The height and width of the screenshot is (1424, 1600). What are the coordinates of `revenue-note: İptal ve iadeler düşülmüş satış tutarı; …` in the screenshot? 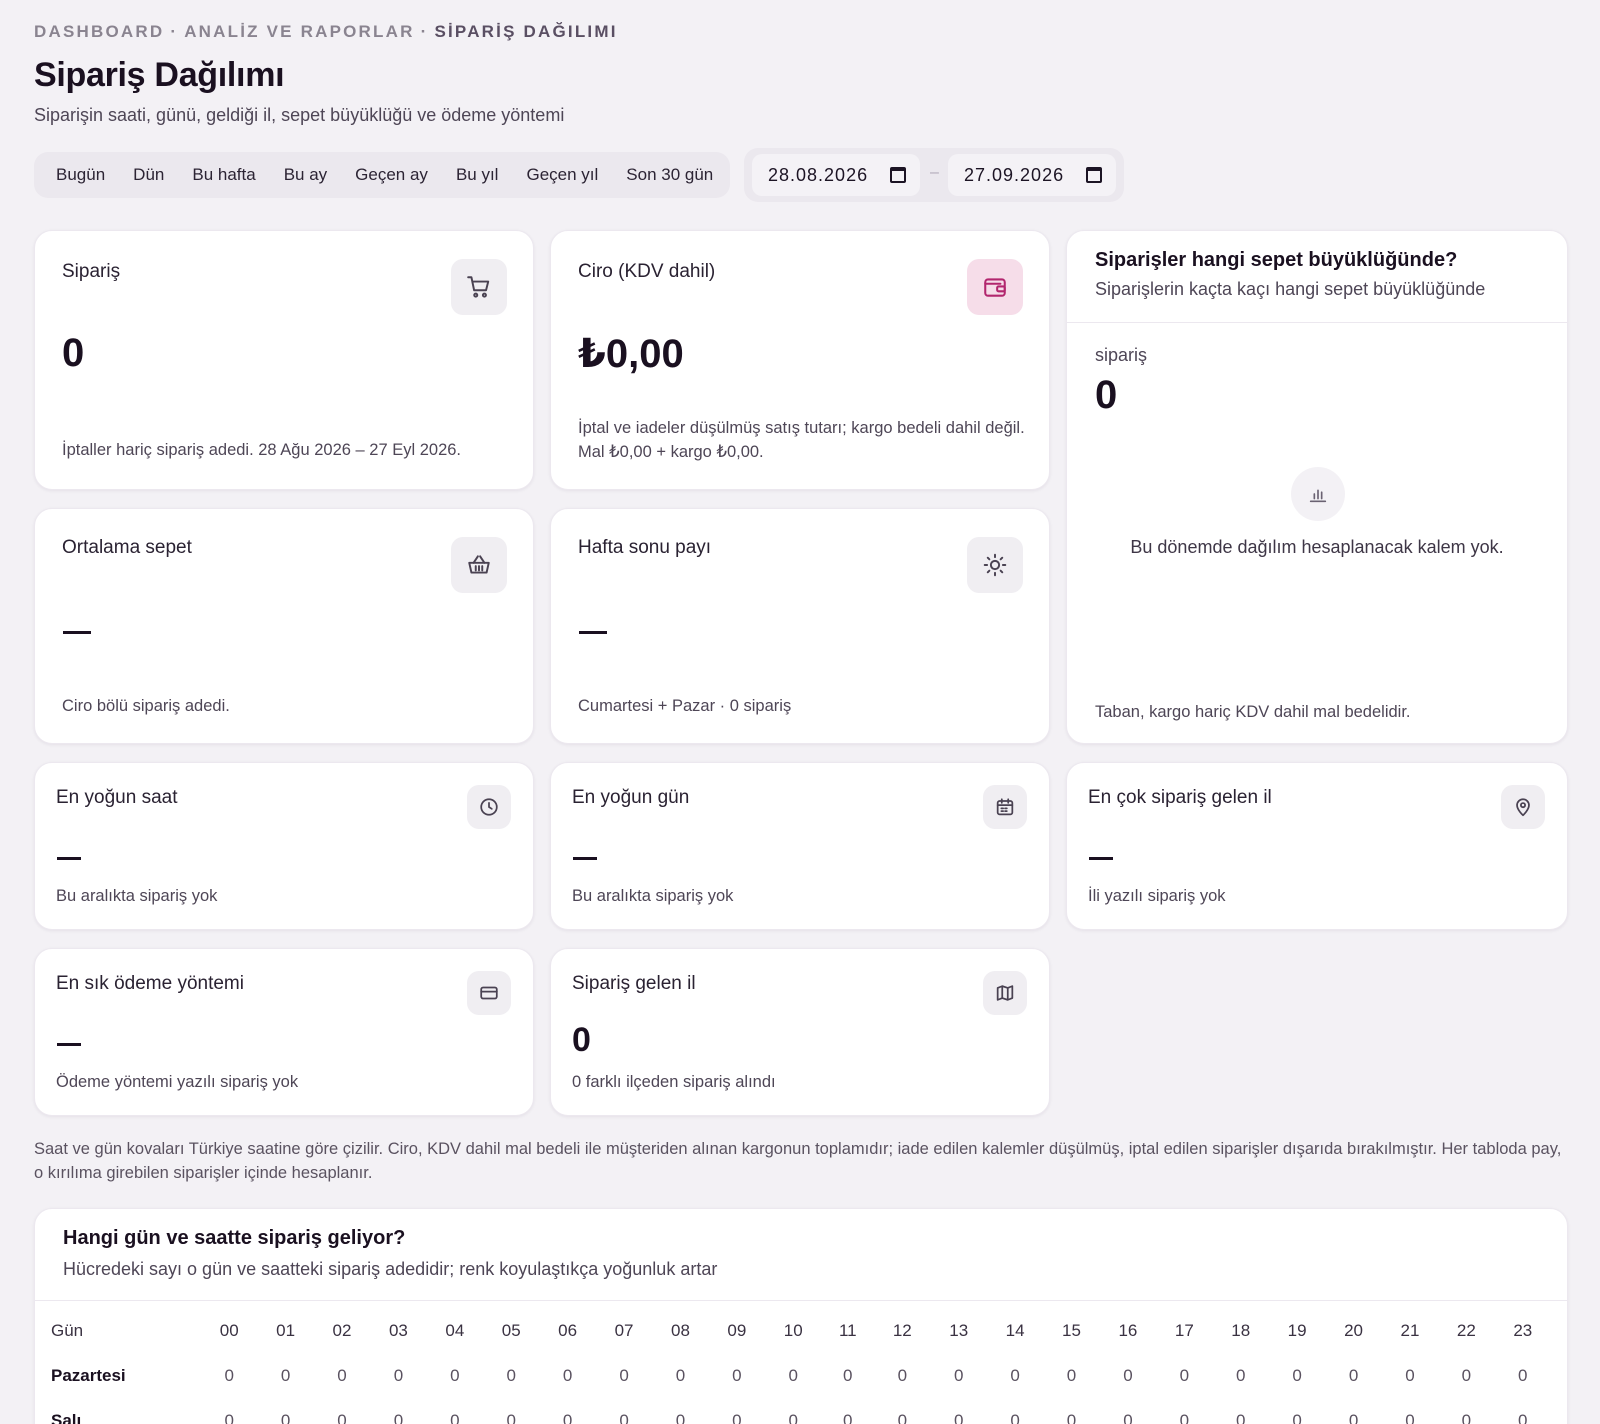 It's located at (801, 440).